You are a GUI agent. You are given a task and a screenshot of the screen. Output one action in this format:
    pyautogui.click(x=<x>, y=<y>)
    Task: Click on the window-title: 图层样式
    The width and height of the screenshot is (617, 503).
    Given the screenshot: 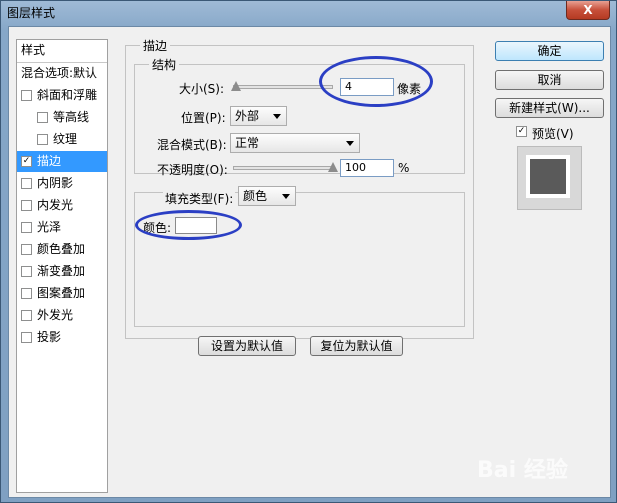 What is the action you would take?
    pyautogui.click(x=31, y=13)
    